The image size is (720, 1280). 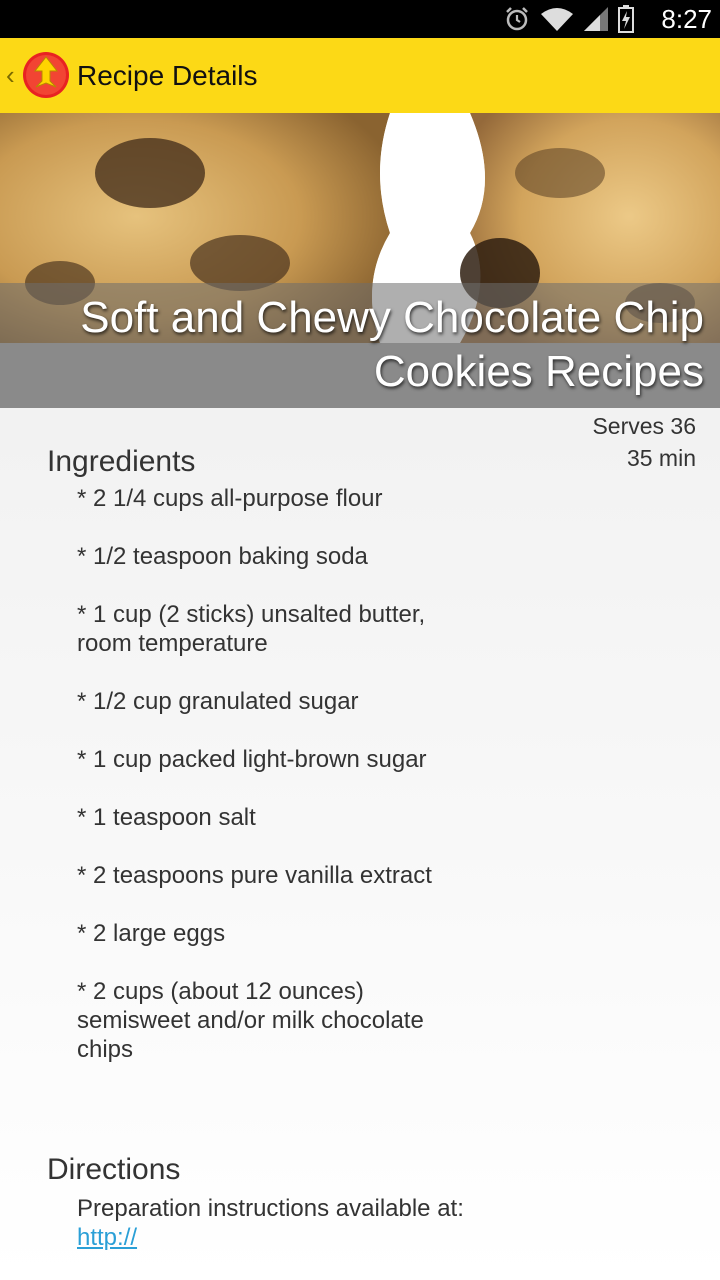 What do you see at coordinates (252, 759) in the screenshot?
I see `ingredient-item: * 1 cup packed light-brown sugar` at bounding box center [252, 759].